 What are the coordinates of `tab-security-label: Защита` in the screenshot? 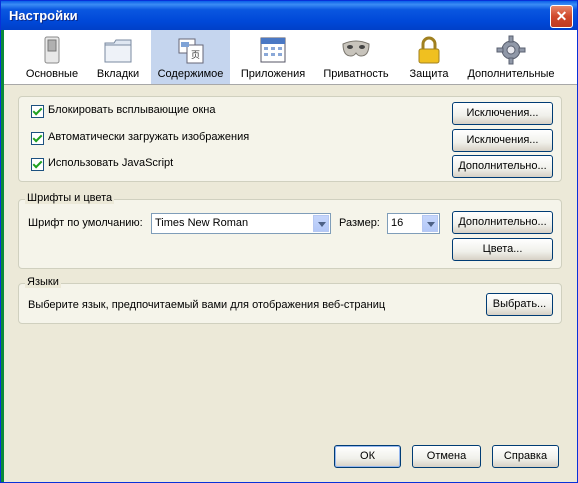 It's located at (429, 74).